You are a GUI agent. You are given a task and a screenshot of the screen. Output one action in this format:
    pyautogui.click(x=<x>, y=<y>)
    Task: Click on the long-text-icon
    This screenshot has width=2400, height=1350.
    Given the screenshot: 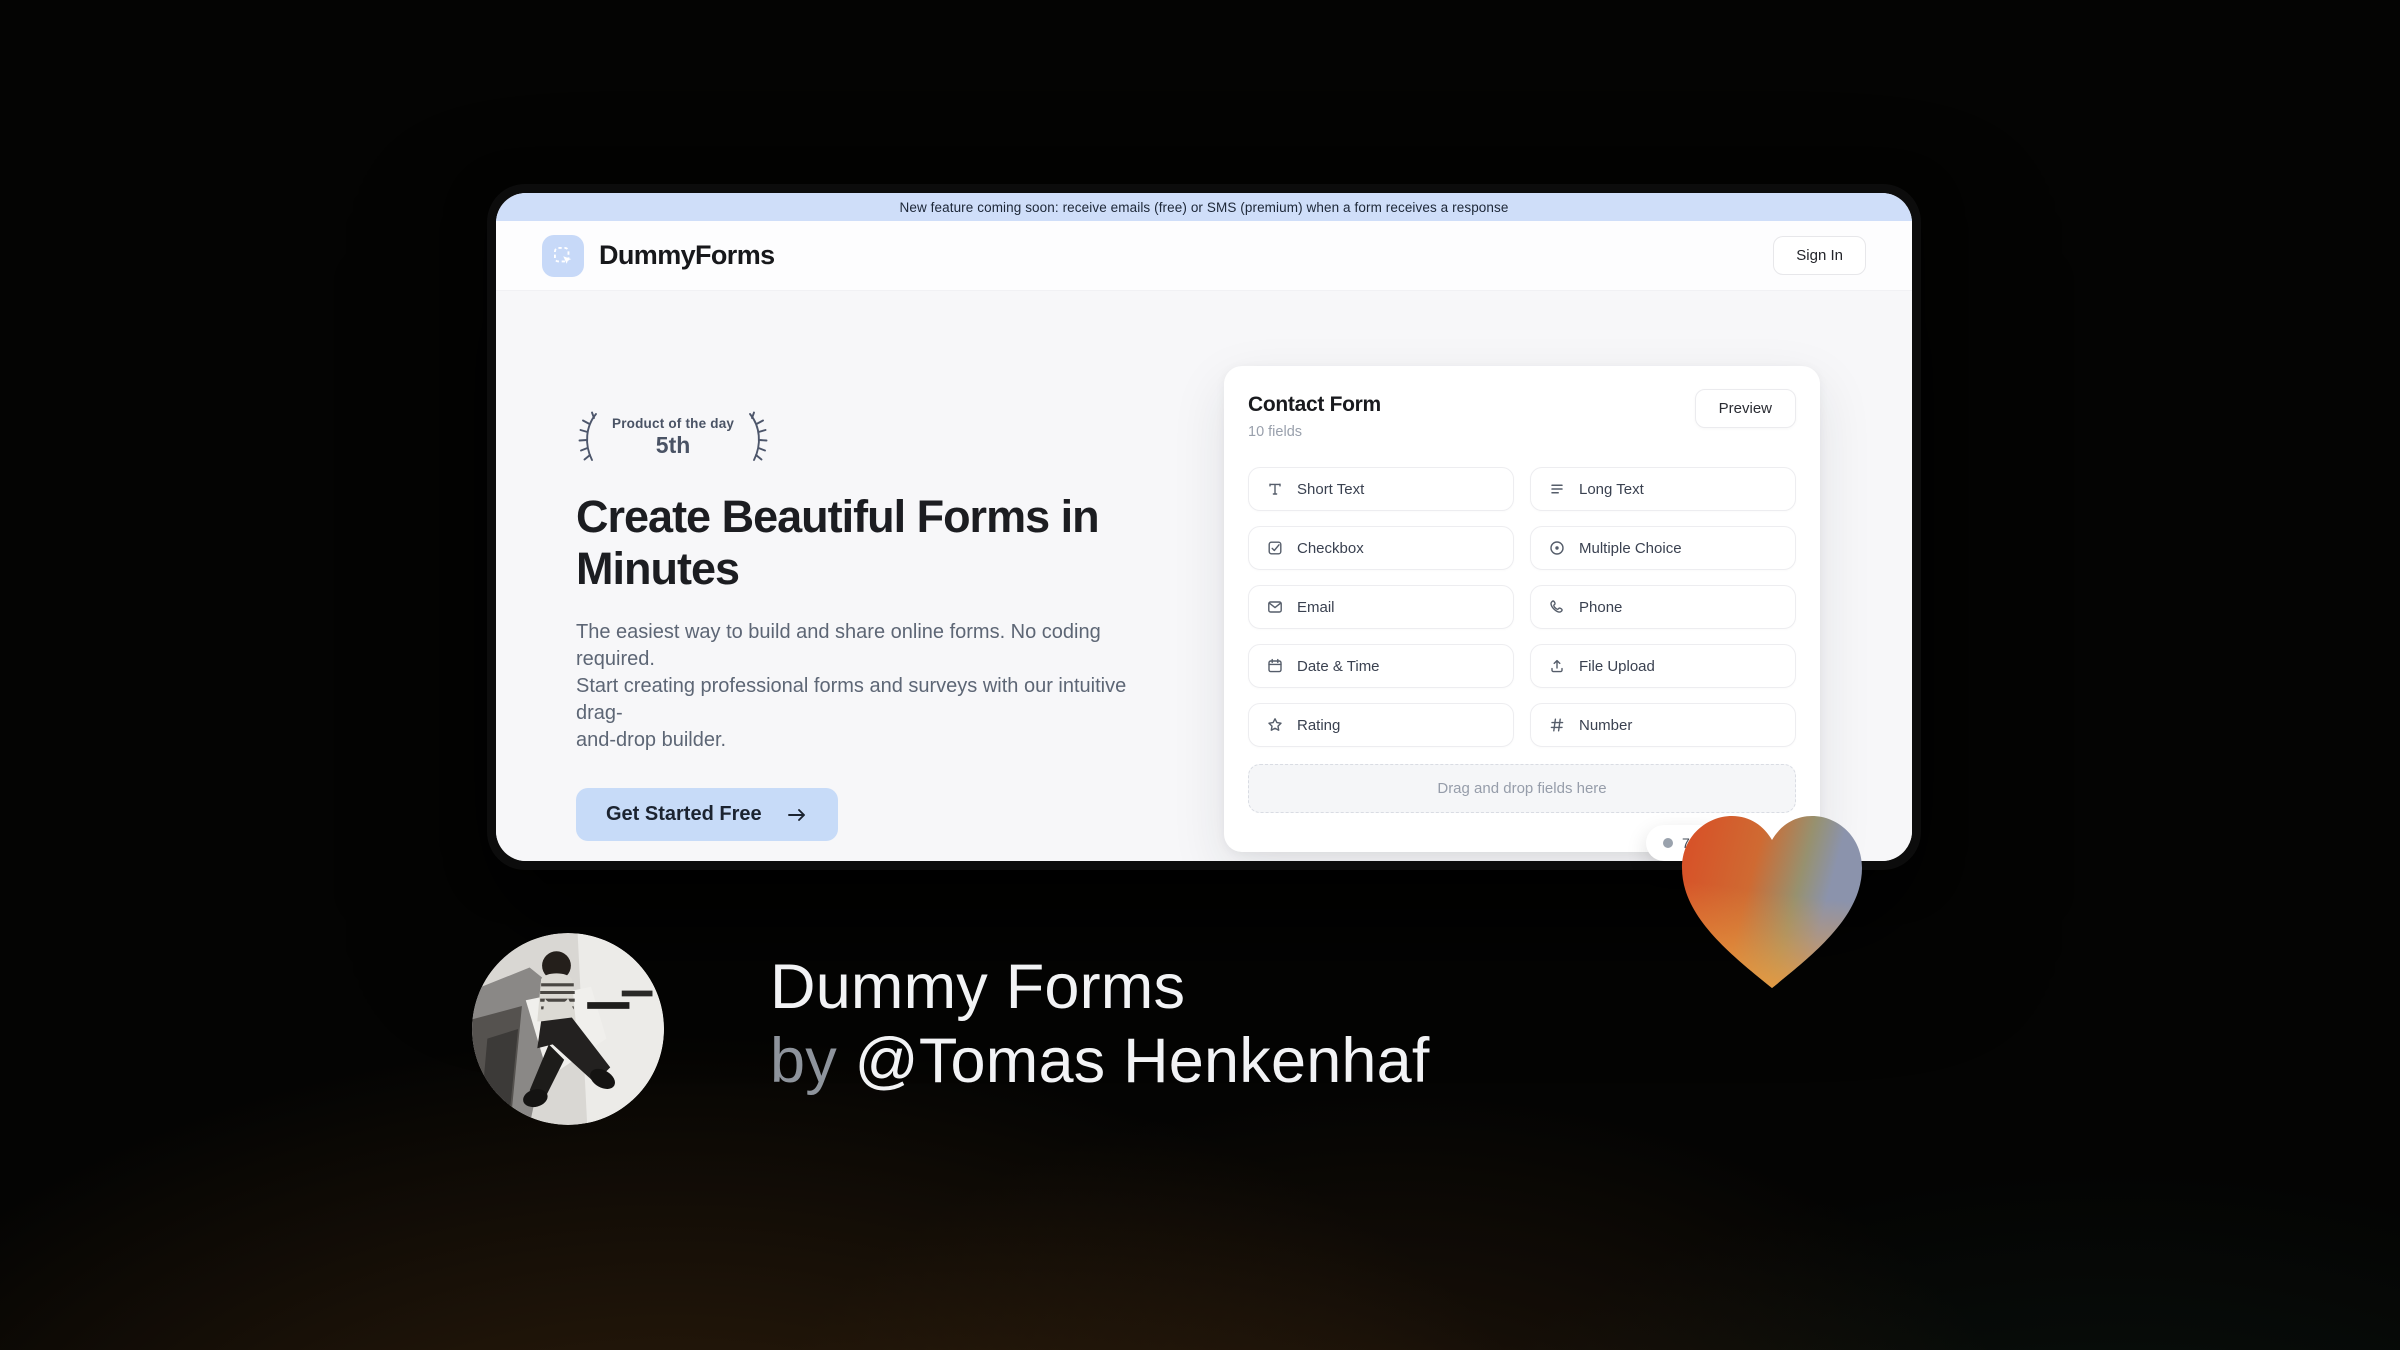 What is the action you would take?
    pyautogui.click(x=1557, y=489)
    